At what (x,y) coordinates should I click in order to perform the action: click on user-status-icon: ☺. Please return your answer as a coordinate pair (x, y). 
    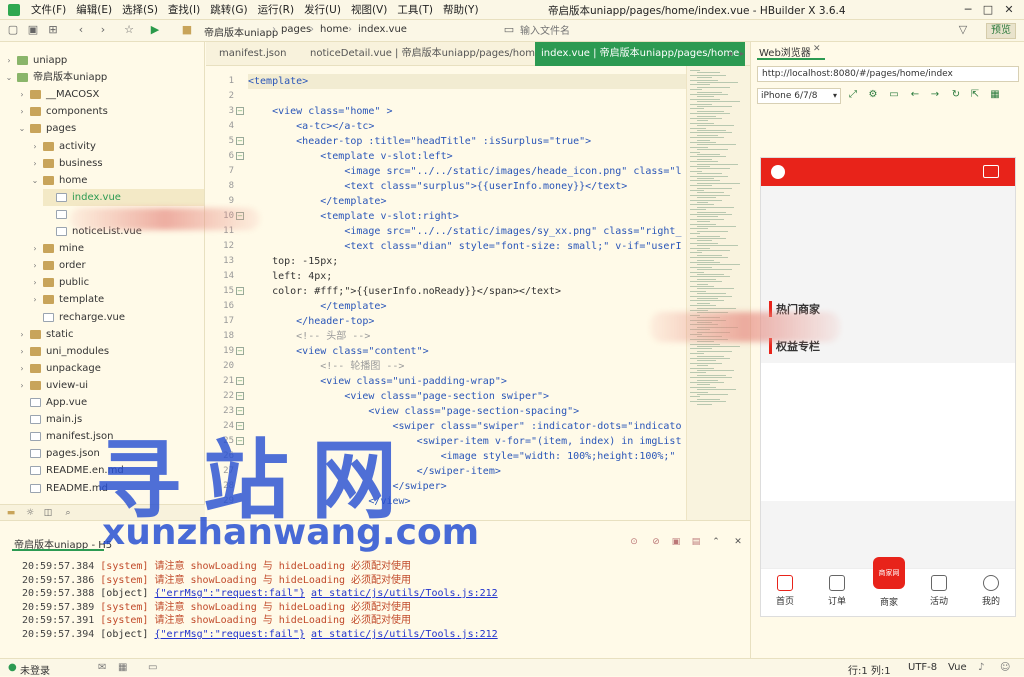
    Looking at the image, I should click on (1005, 667).